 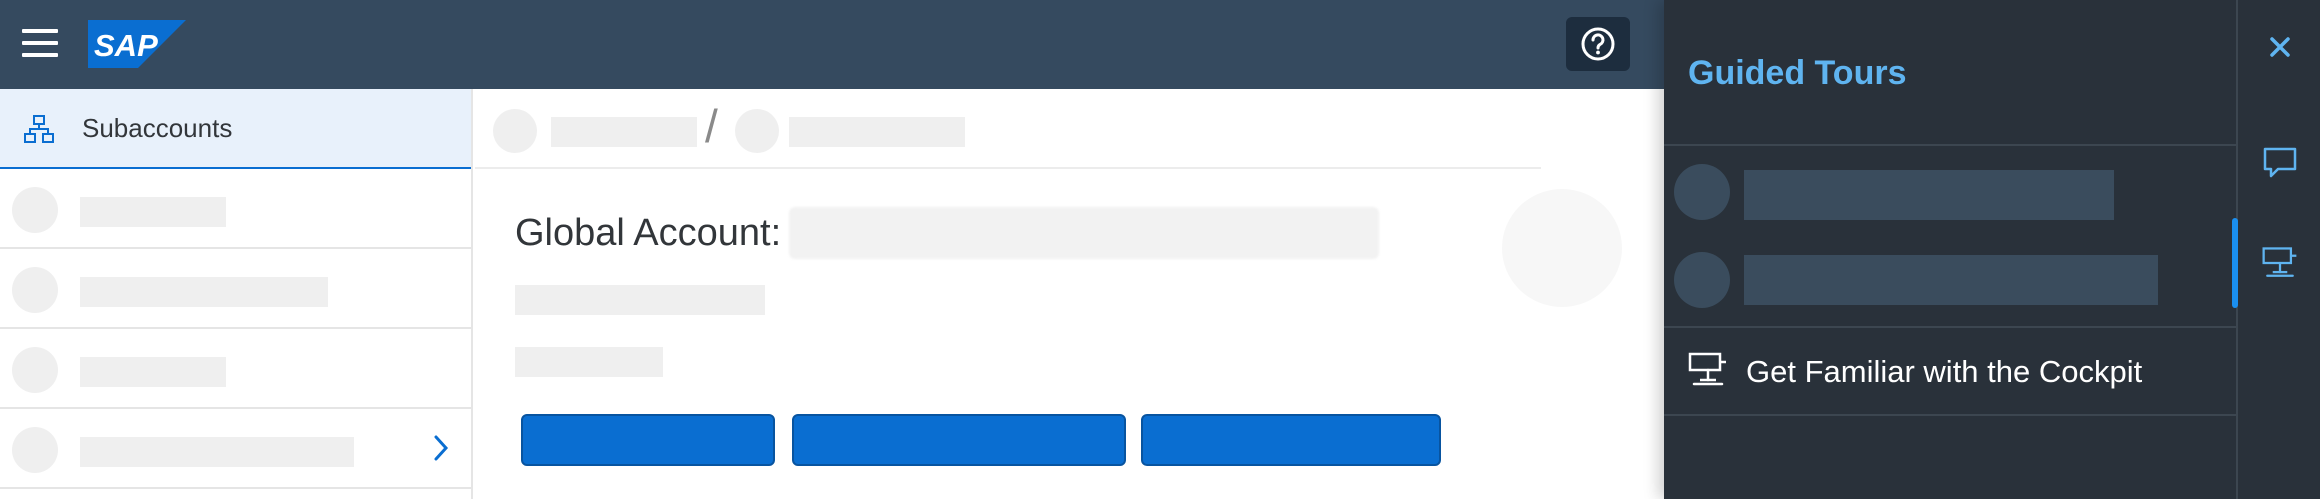 I want to click on guided-tour-icon, so click(x=2279, y=262).